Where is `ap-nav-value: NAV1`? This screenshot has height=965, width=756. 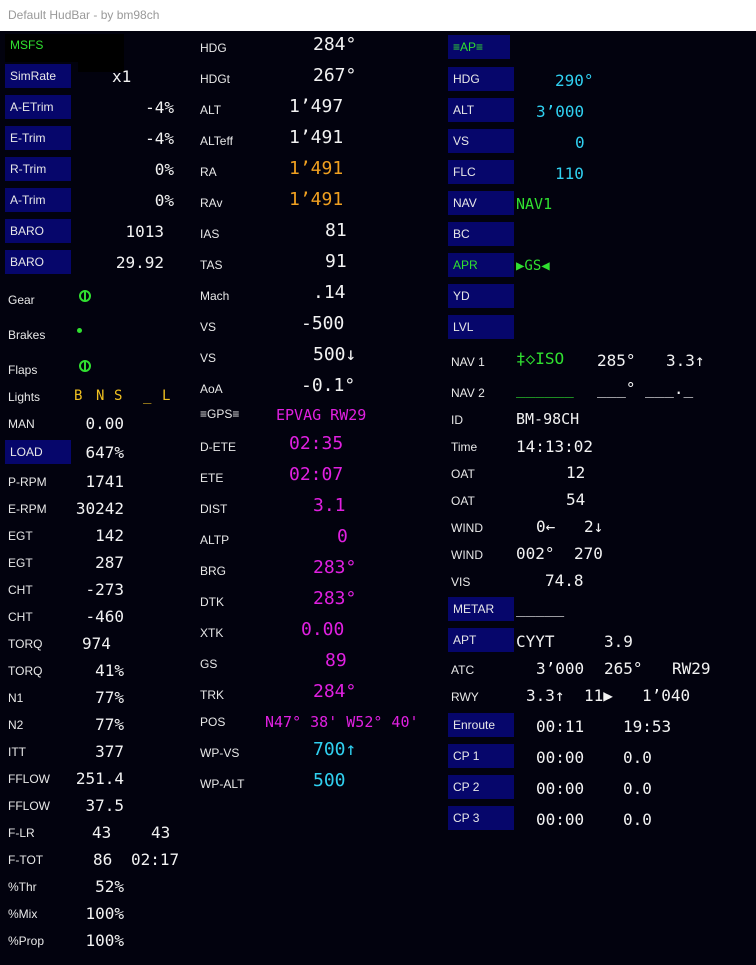 ap-nav-value: NAV1 is located at coordinates (534, 204).